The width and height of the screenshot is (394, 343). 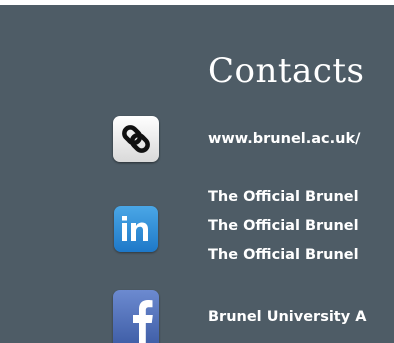 I want to click on facebook-link: Brunel University A, so click(x=287, y=317).